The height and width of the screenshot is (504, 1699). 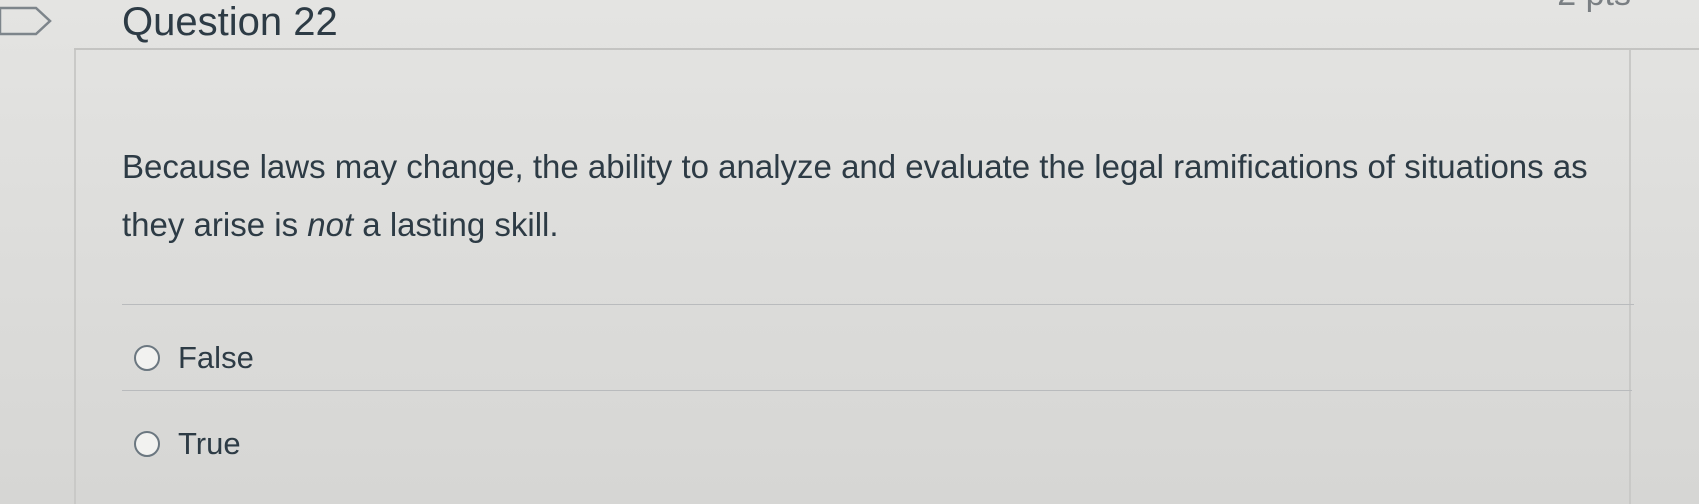 I want to click on answer-option-true: True, so click(x=187, y=444).